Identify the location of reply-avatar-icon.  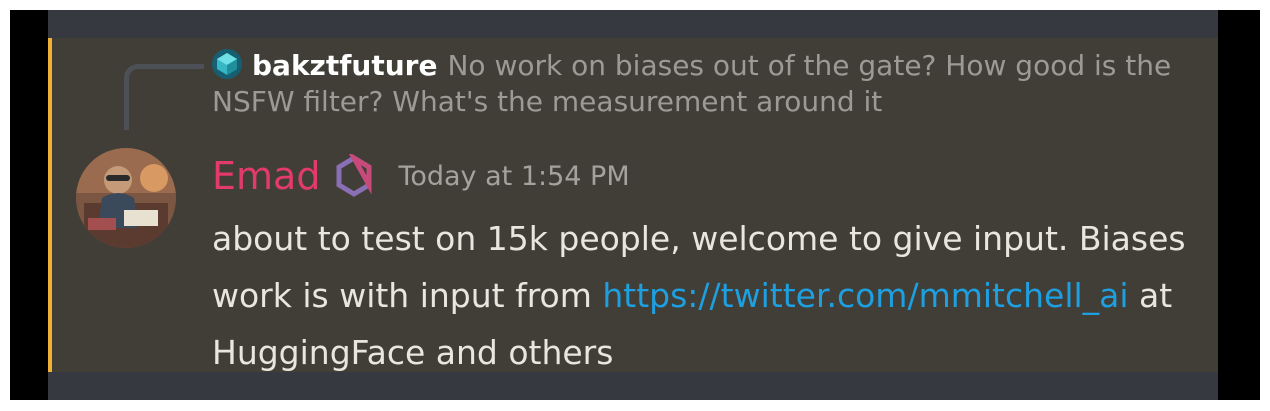
(227, 64).